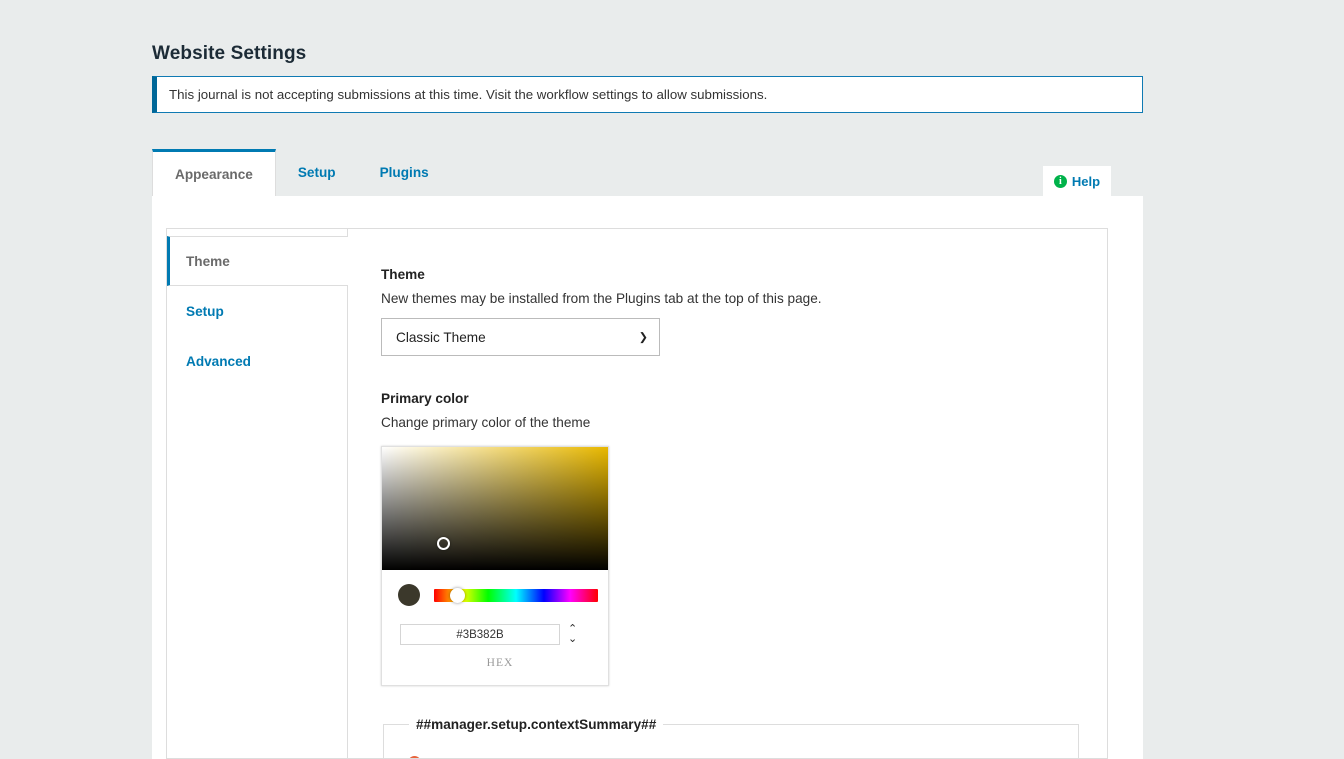 The width and height of the screenshot is (1344, 759). What do you see at coordinates (516, 595) in the screenshot?
I see `hue-slider` at bounding box center [516, 595].